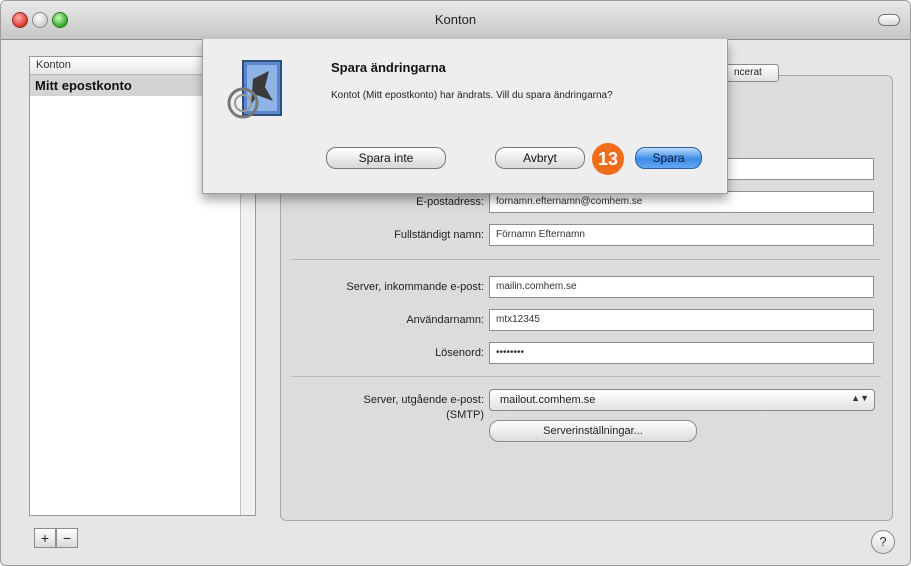 The height and width of the screenshot is (566, 911). I want to click on step-badge: 13, so click(608, 159).